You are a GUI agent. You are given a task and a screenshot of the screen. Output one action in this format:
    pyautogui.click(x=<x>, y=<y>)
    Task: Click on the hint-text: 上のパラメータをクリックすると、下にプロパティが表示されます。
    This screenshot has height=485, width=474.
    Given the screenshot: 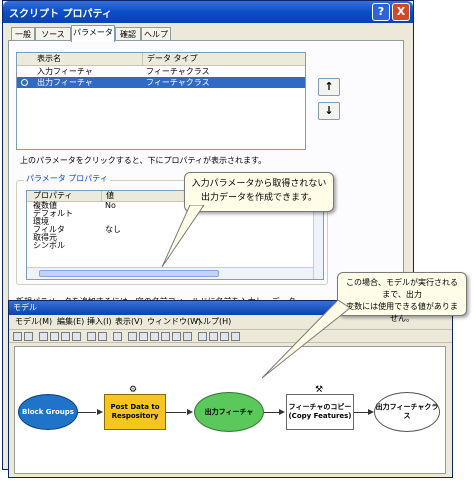 What is the action you would take?
    pyautogui.click(x=143, y=160)
    